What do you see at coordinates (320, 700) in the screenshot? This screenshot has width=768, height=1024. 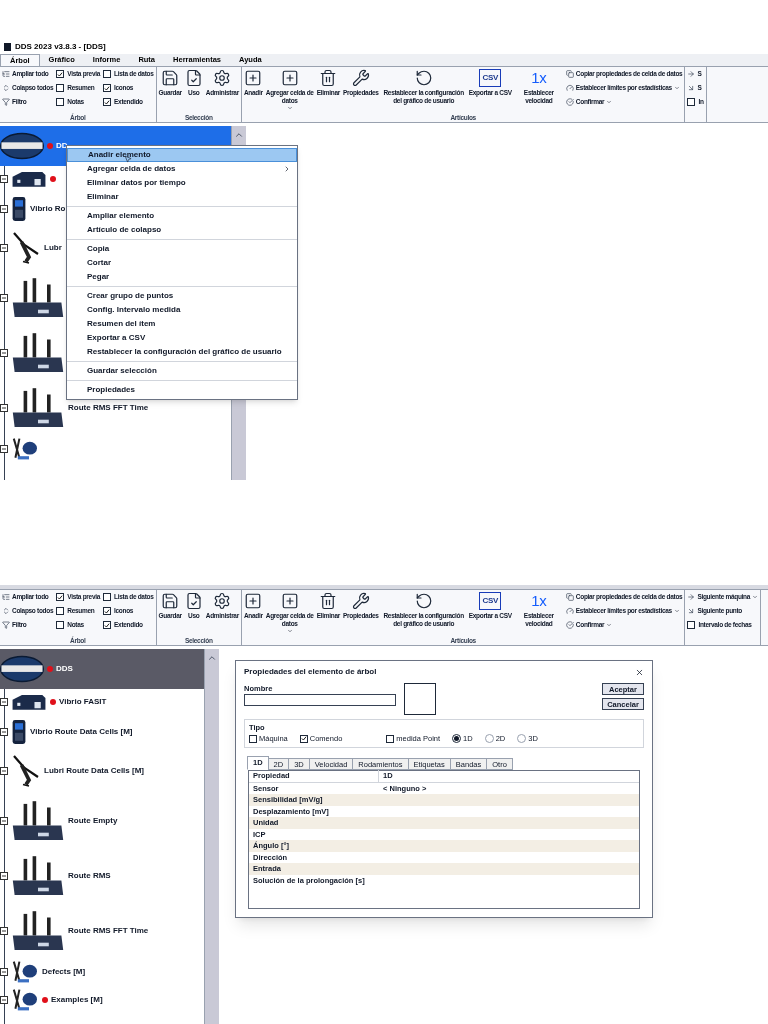 I see `name-input-field` at bounding box center [320, 700].